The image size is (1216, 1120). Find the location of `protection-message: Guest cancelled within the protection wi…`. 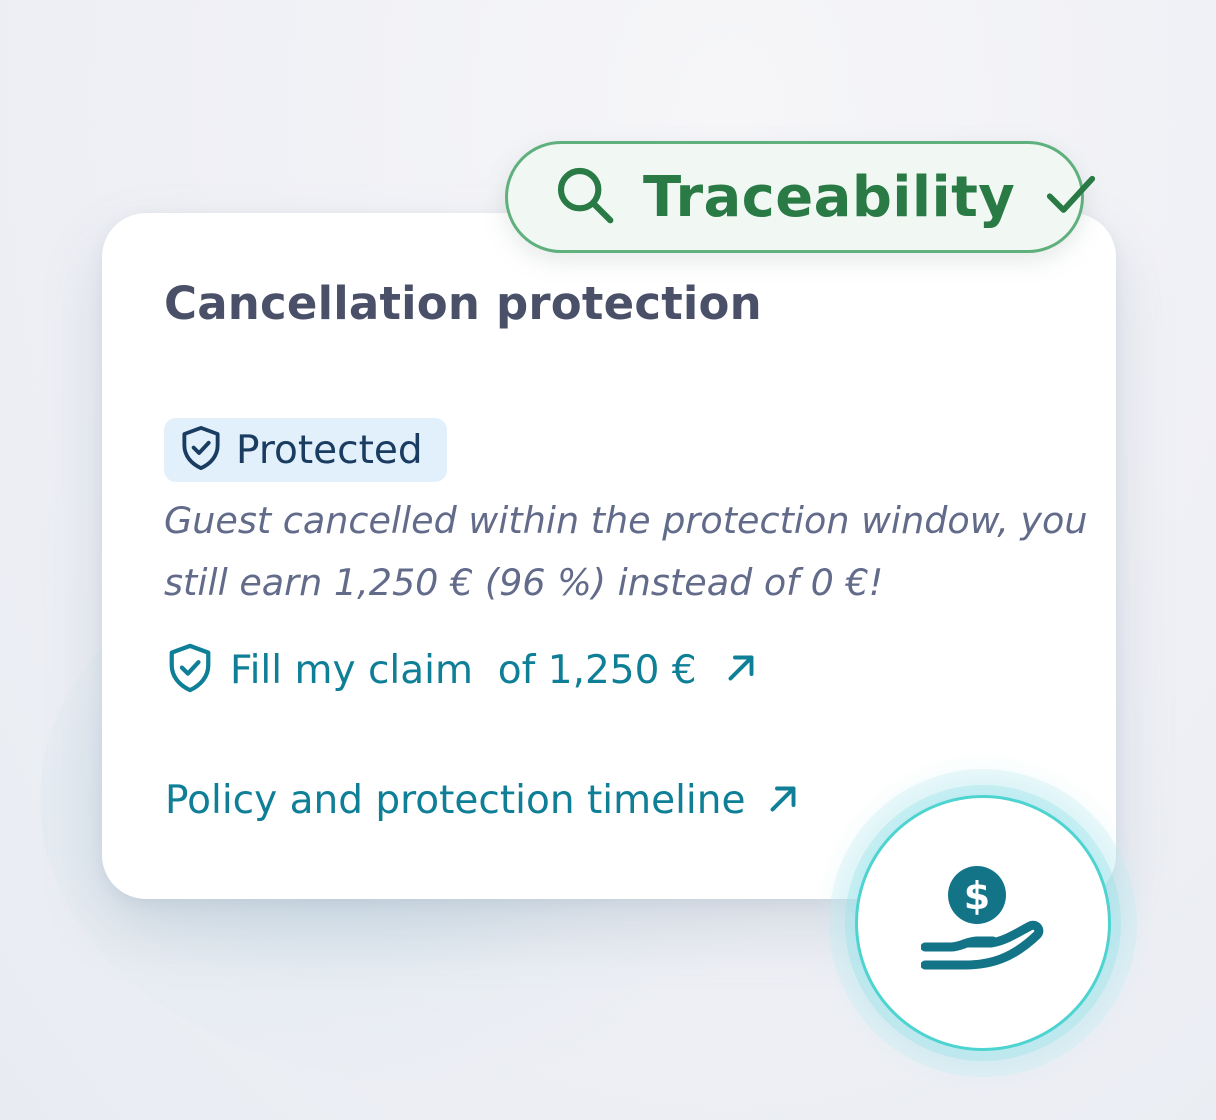

protection-message: Guest cancelled within the protection wi… is located at coordinates (626, 551).